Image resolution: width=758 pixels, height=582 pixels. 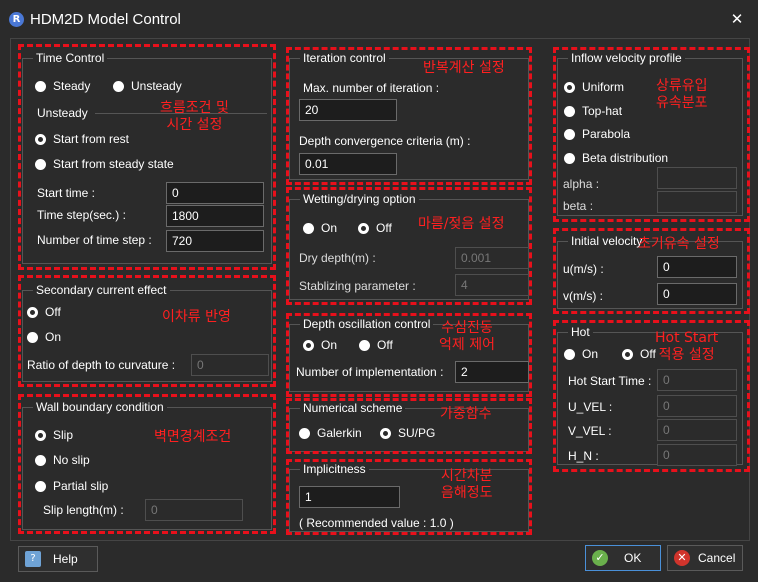 I want to click on partial-slip-radio: Partial slip, so click(x=71, y=486).